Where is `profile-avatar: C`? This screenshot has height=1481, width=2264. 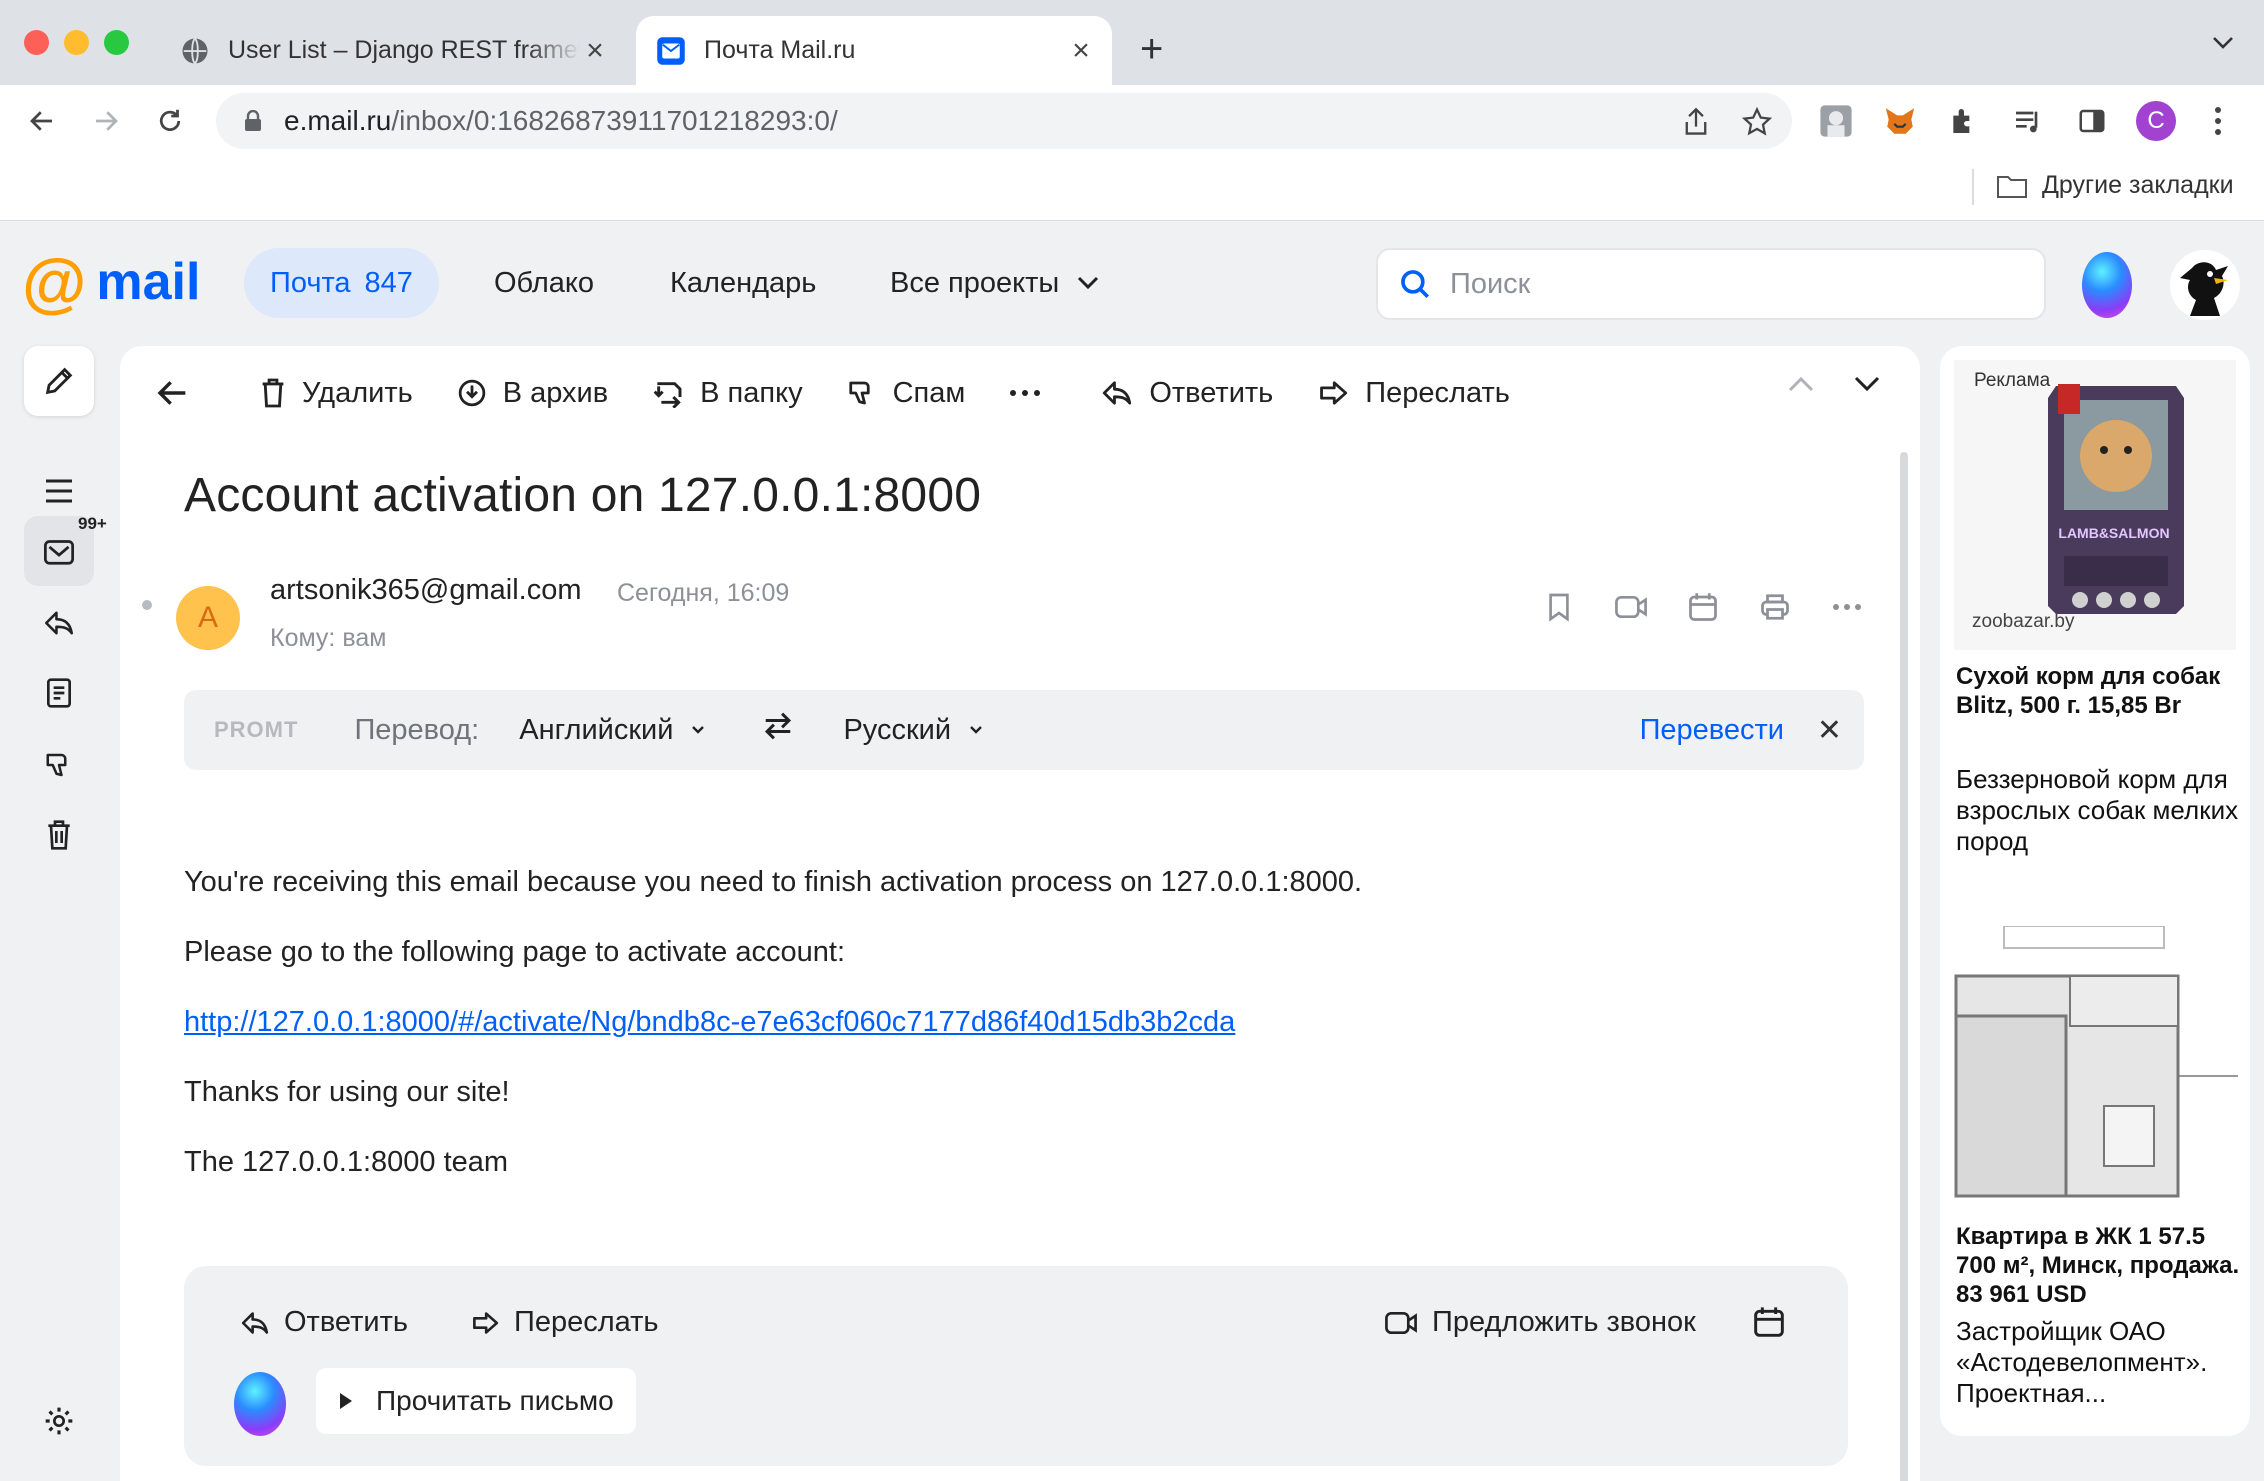
profile-avatar: C is located at coordinates (2156, 121).